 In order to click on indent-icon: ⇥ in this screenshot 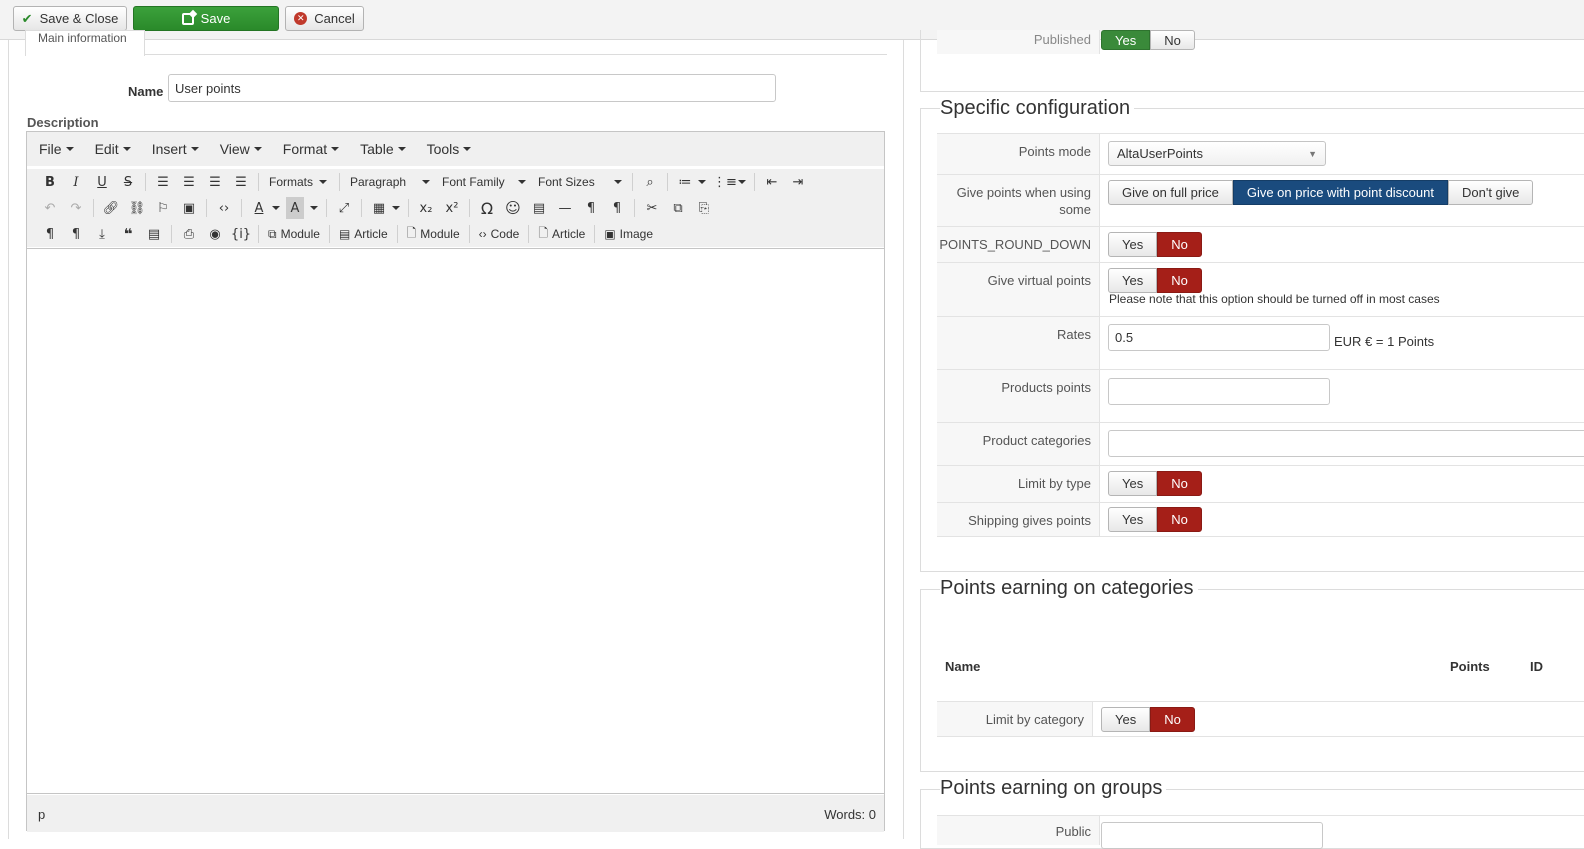, I will do `click(798, 182)`.